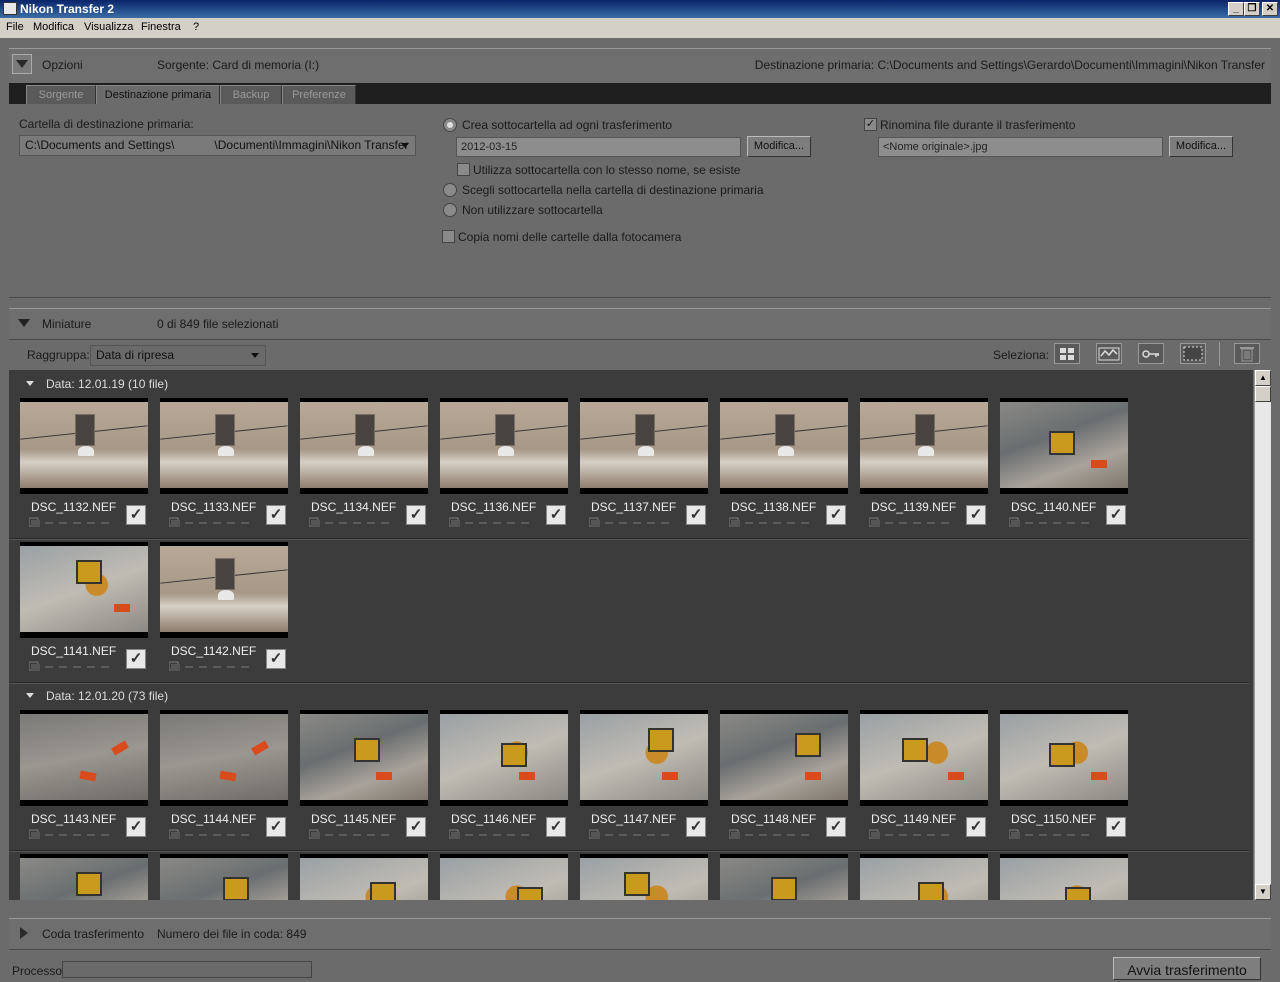 This screenshot has height=982, width=1280. Describe the element at coordinates (1262, 635) in the screenshot. I see `thumbnails-scrollbar: ▲ ▼` at that location.